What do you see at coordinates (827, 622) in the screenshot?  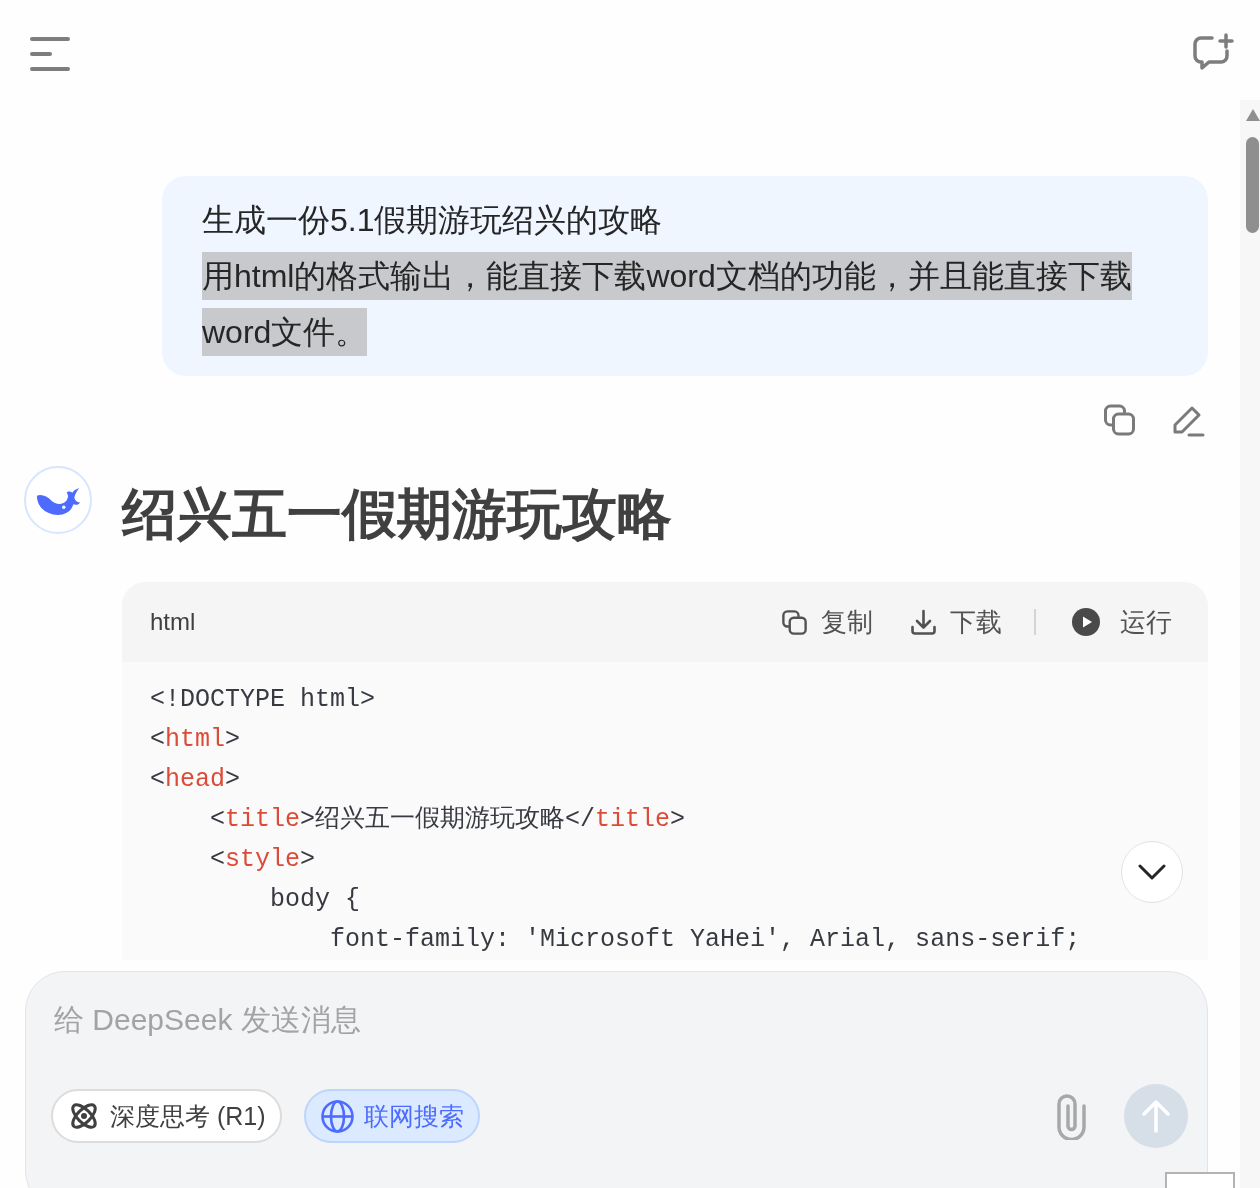 I see `copy-button: 复制` at bounding box center [827, 622].